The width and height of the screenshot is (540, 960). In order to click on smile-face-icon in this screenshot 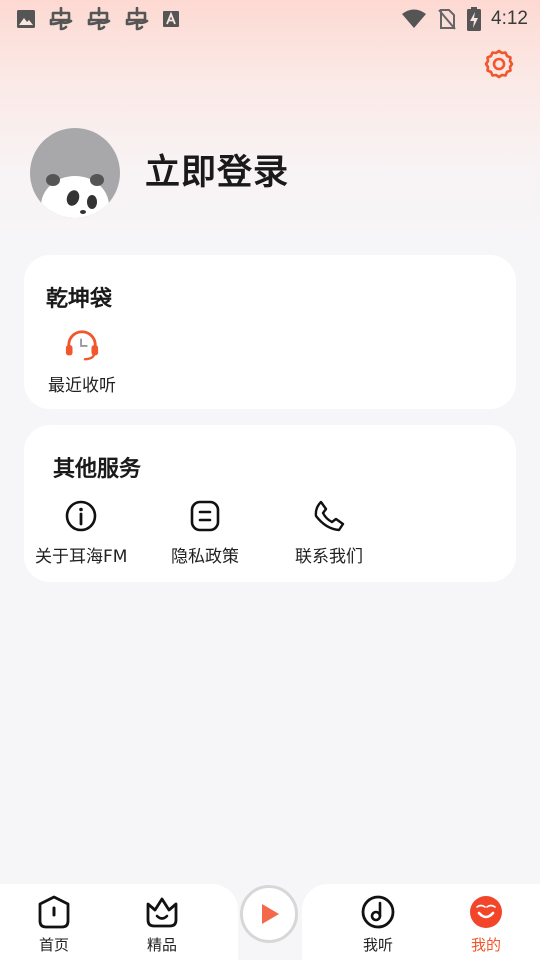, I will do `click(486, 912)`.